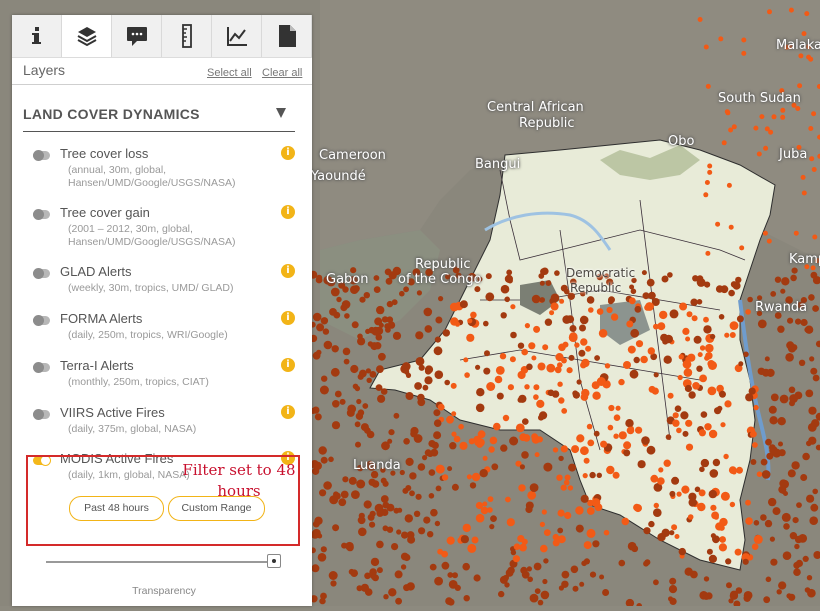 The width and height of the screenshot is (820, 611). Describe the element at coordinates (282, 73) in the screenshot. I see `clear-all-link: Clear all` at that location.